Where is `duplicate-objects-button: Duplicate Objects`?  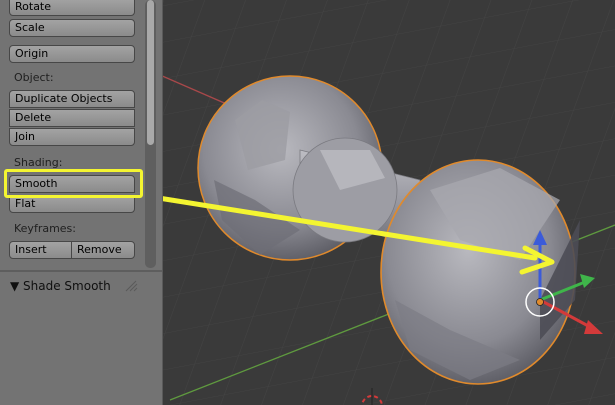 duplicate-objects-button: Duplicate Objects is located at coordinates (72, 99).